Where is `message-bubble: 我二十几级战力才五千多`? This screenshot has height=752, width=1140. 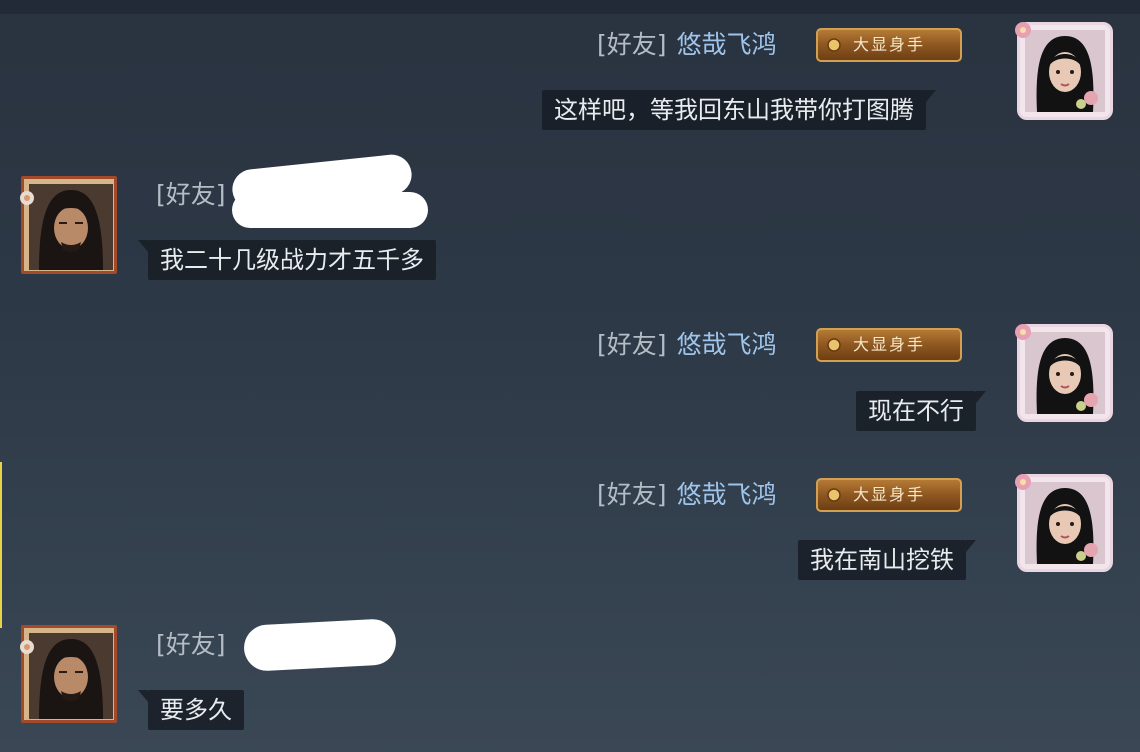
message-bubble: 我二十几级战力才五千多 is located at coordinates (287, 260).